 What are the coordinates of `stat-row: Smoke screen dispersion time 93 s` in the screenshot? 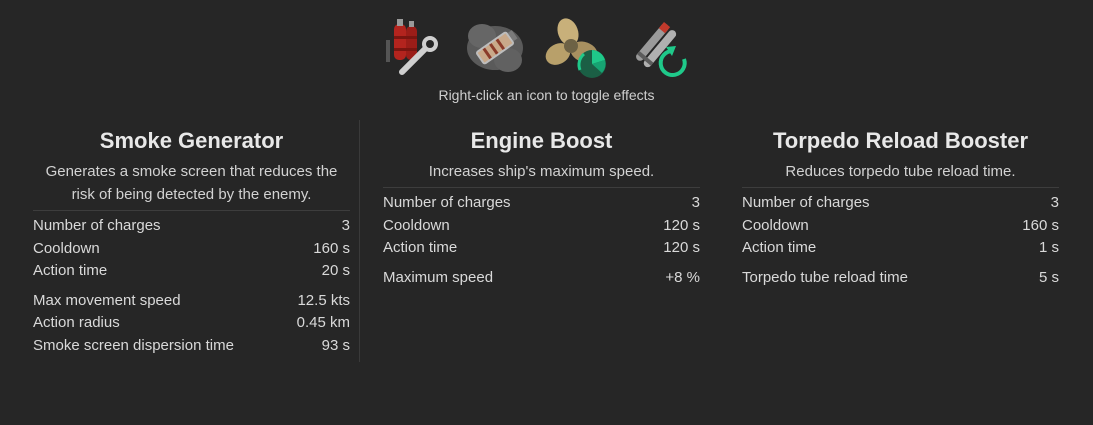 It's located at (191, 346).